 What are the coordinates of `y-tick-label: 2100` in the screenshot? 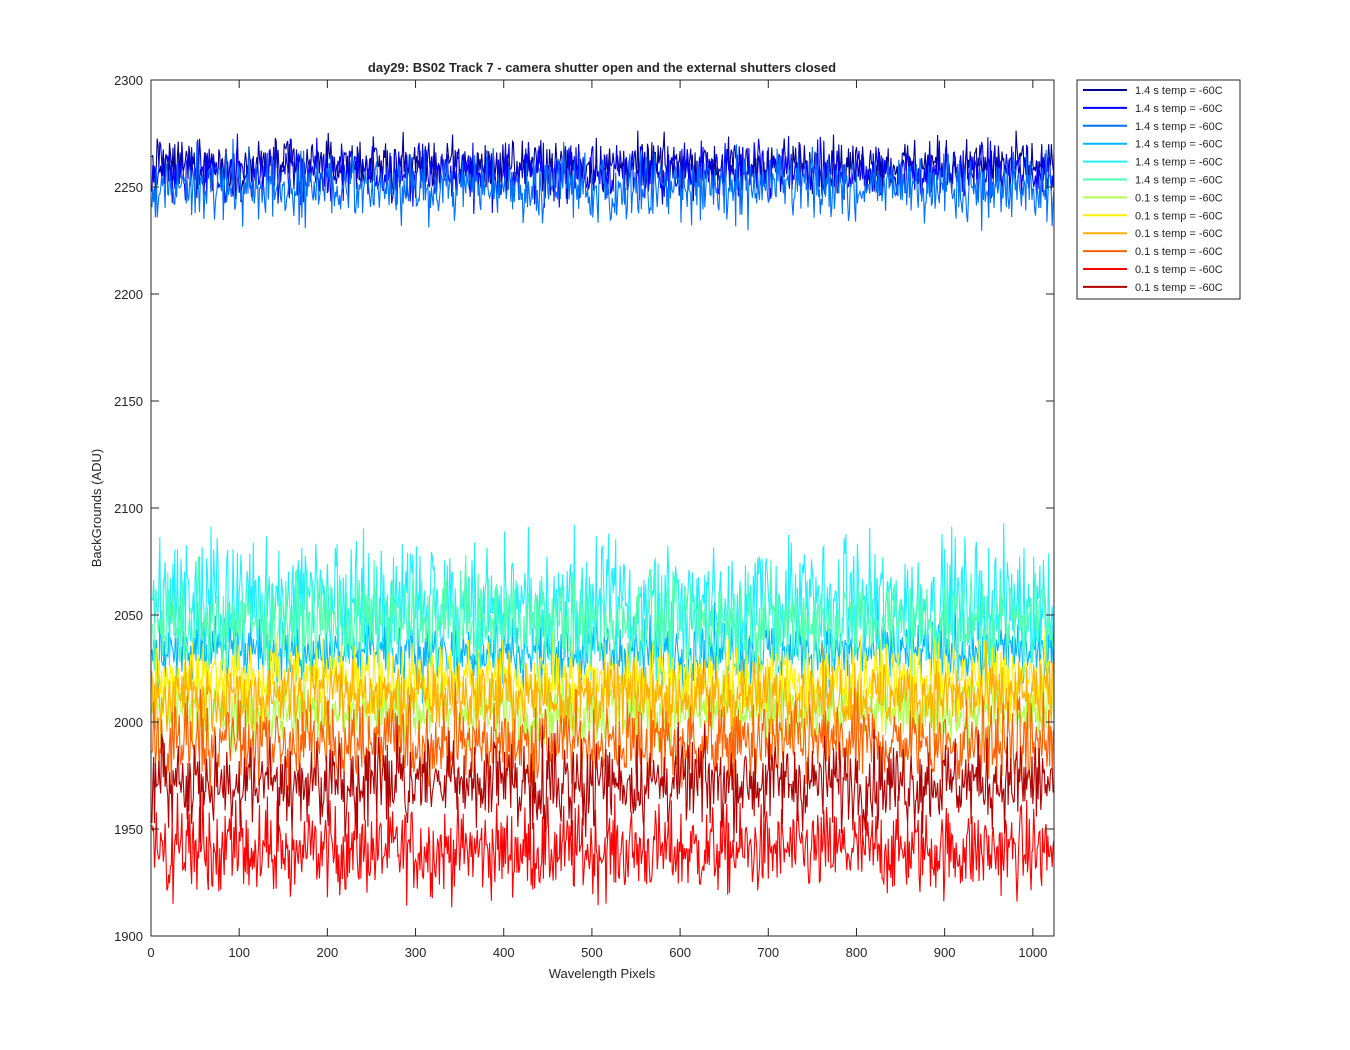 It's located at (128, 508).